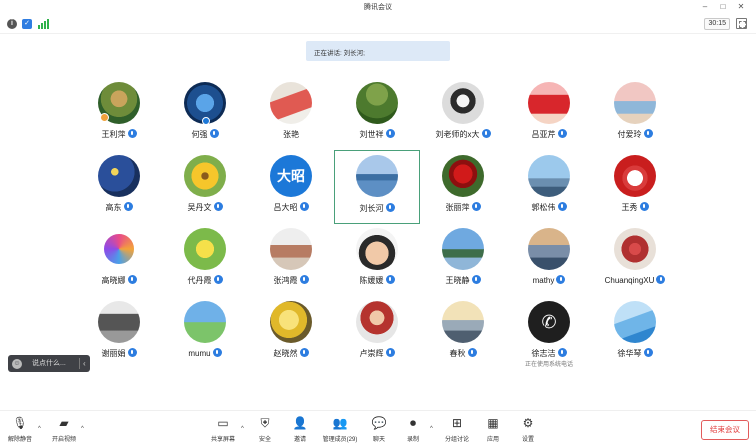 Image resolution: width=756 pixels, height=445 pixels. Describe the element at coordinates (493, 429) in the screenshot. I see `apps-button: ▦ 应用` at that location.